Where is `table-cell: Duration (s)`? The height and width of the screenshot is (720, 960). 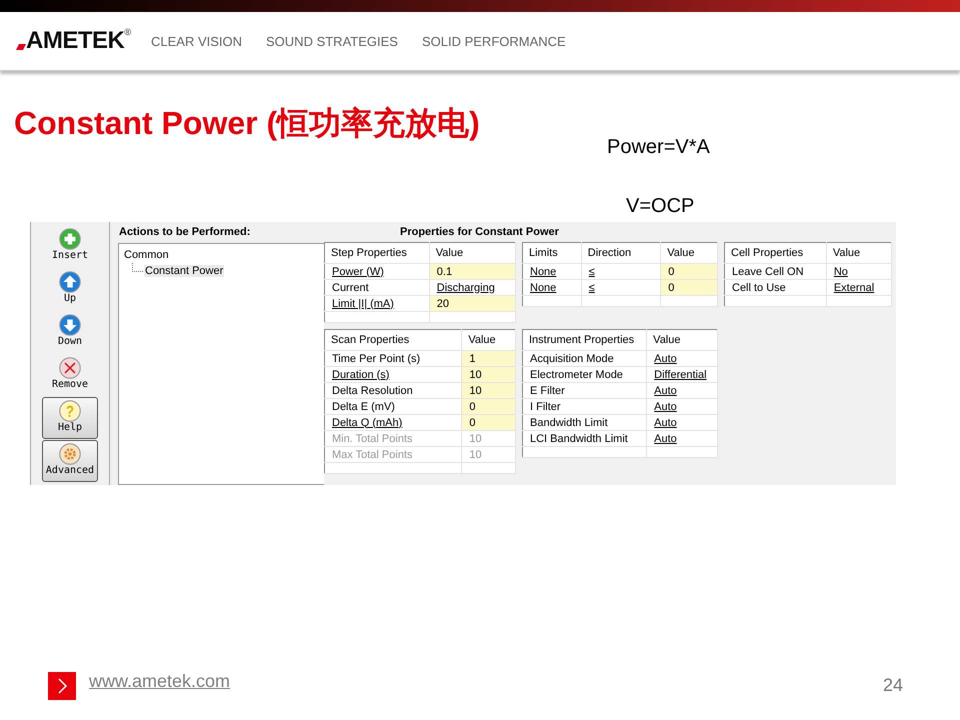 table-cell: Duration (s) is located at coordinates (393, 374).